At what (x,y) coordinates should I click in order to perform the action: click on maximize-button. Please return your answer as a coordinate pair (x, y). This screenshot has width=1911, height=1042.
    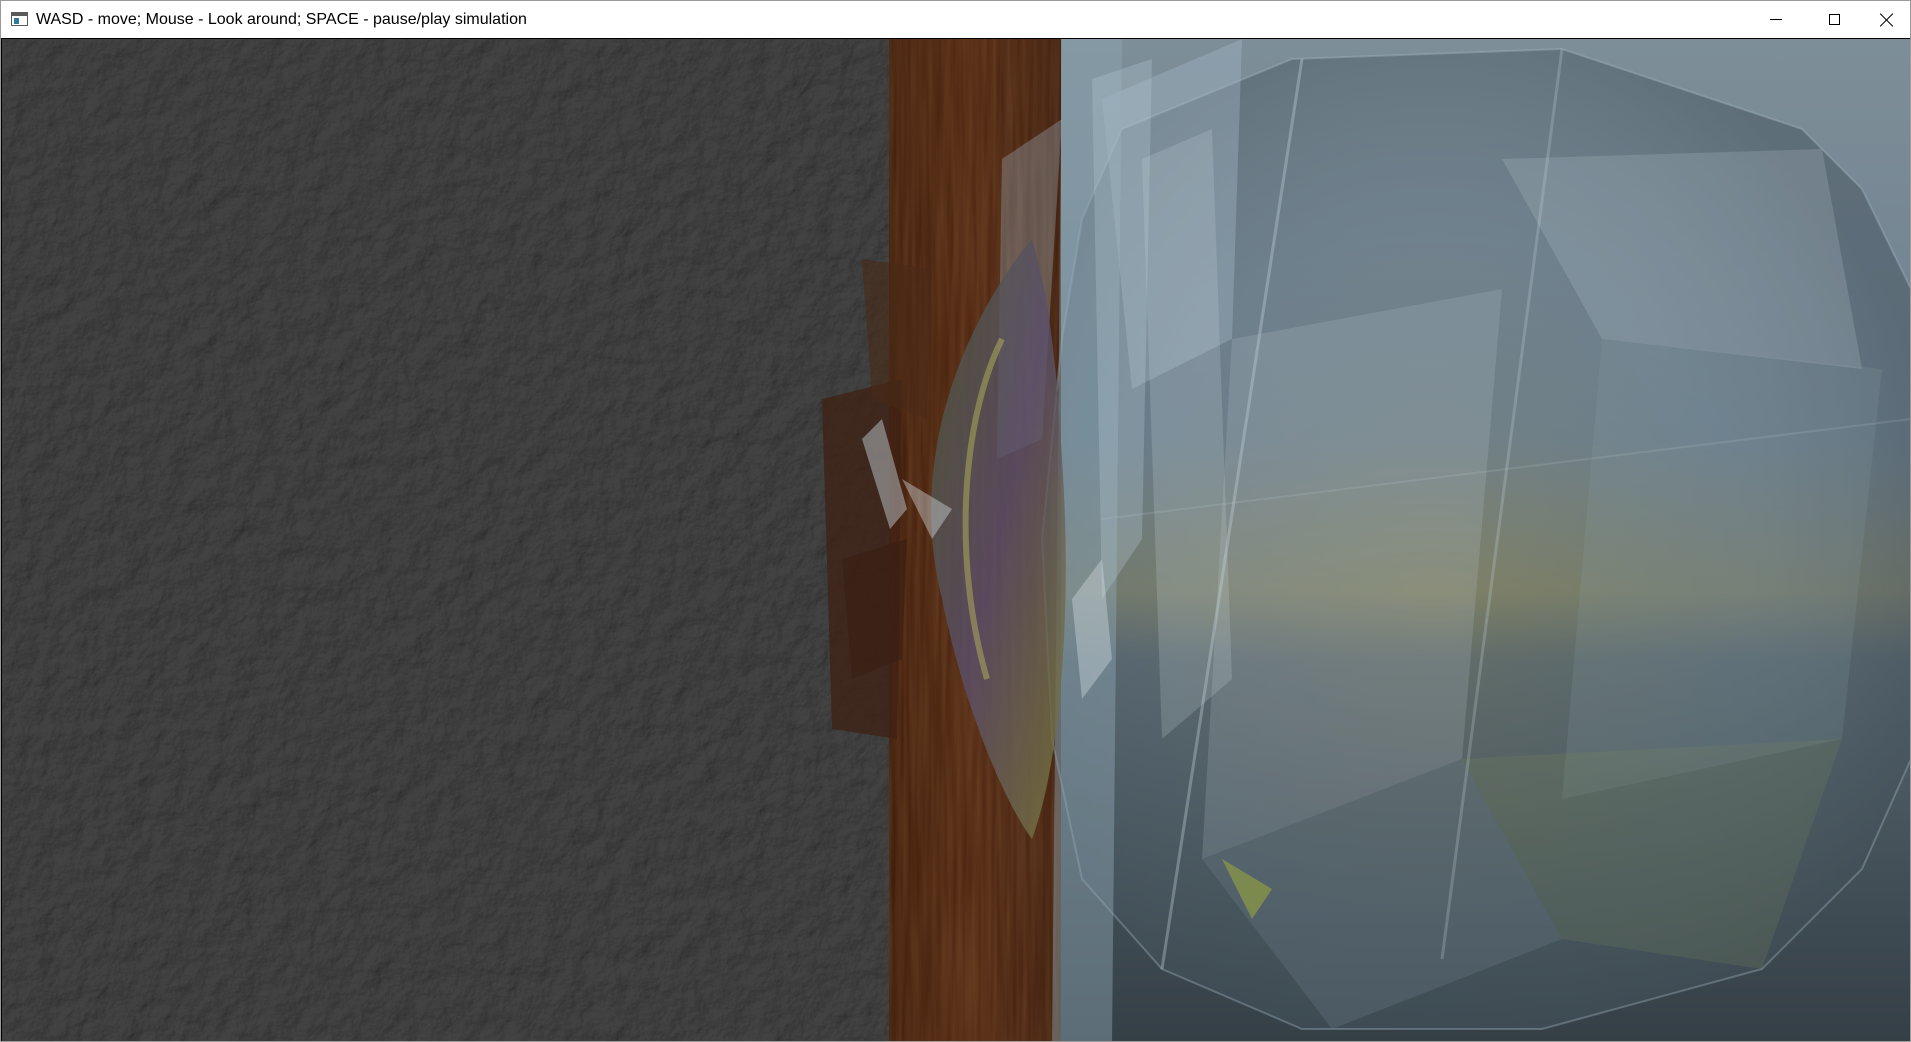
    Looking at the image, I should click on (1834, 19).